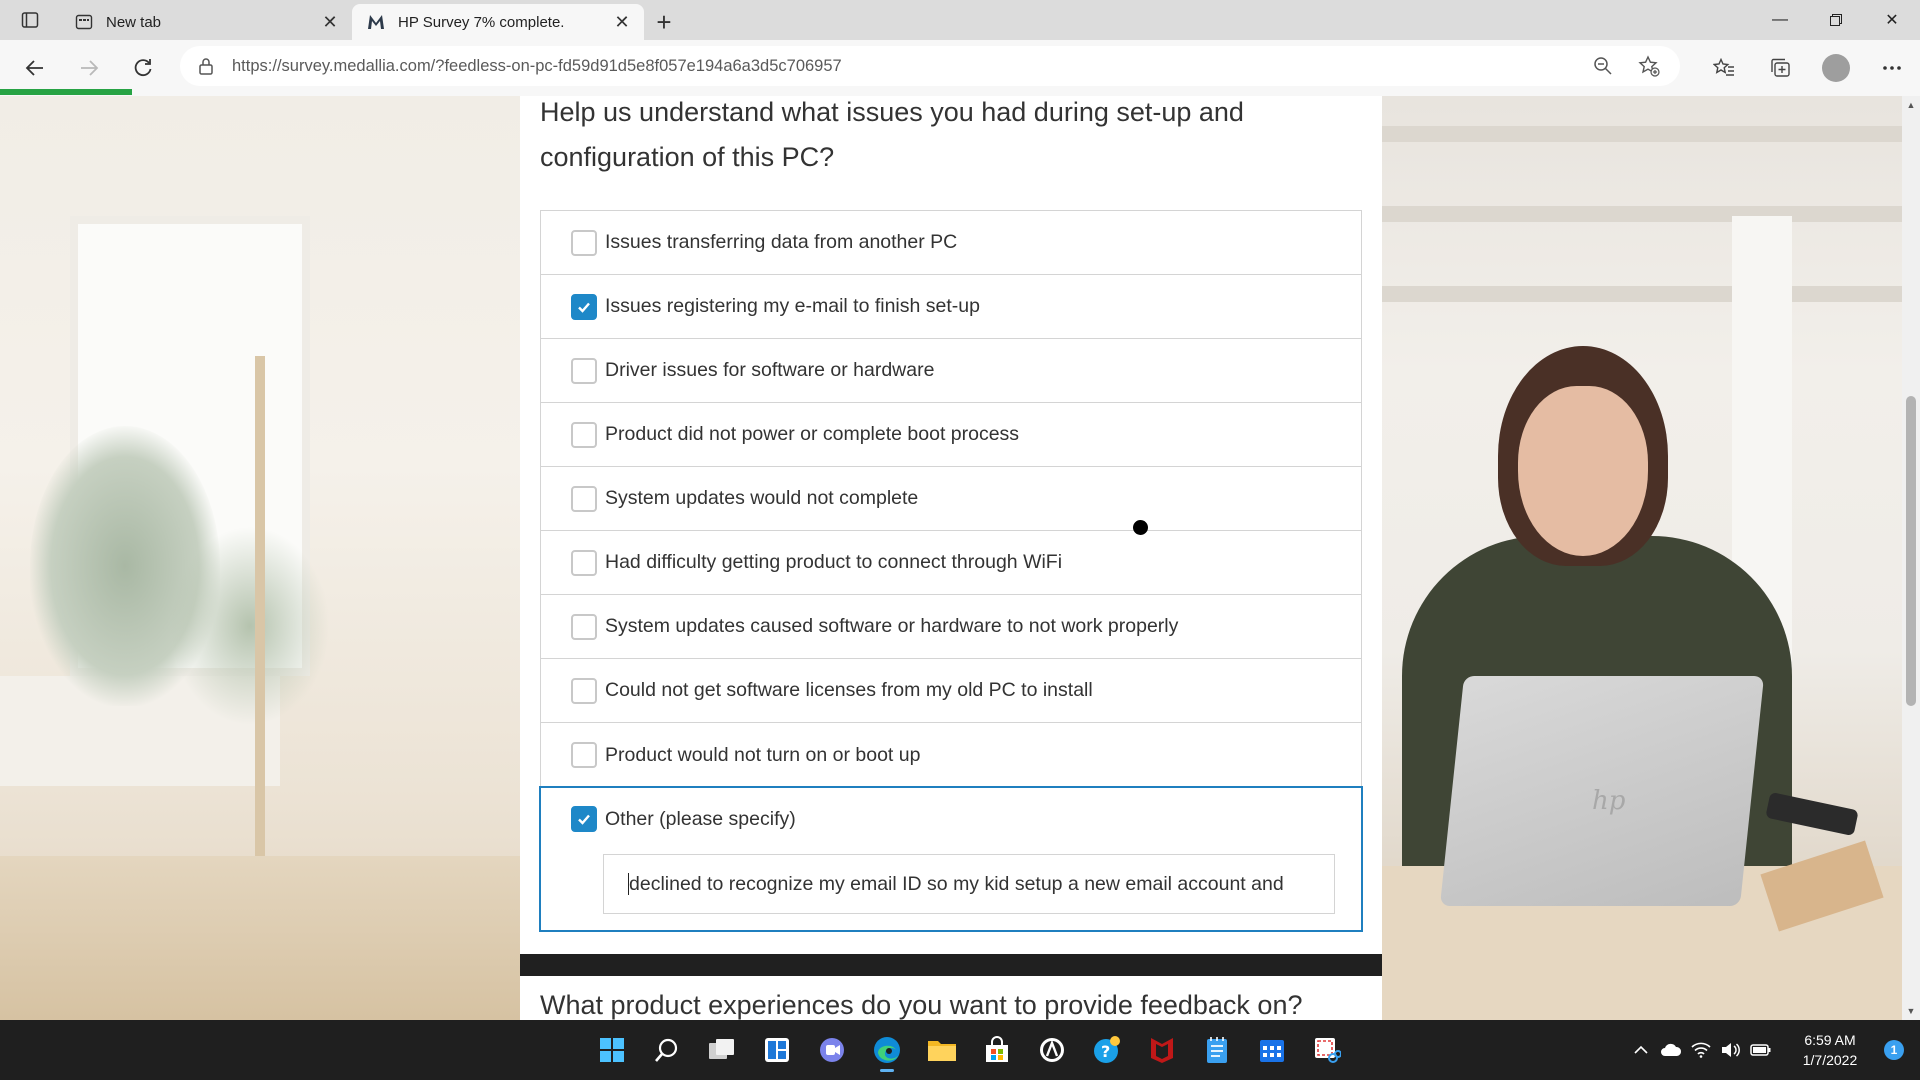  What do you see at coordinates (1051, 1050) in the screenshot?
I see `app-circle-icon` at bounding box center [1051, 1050].